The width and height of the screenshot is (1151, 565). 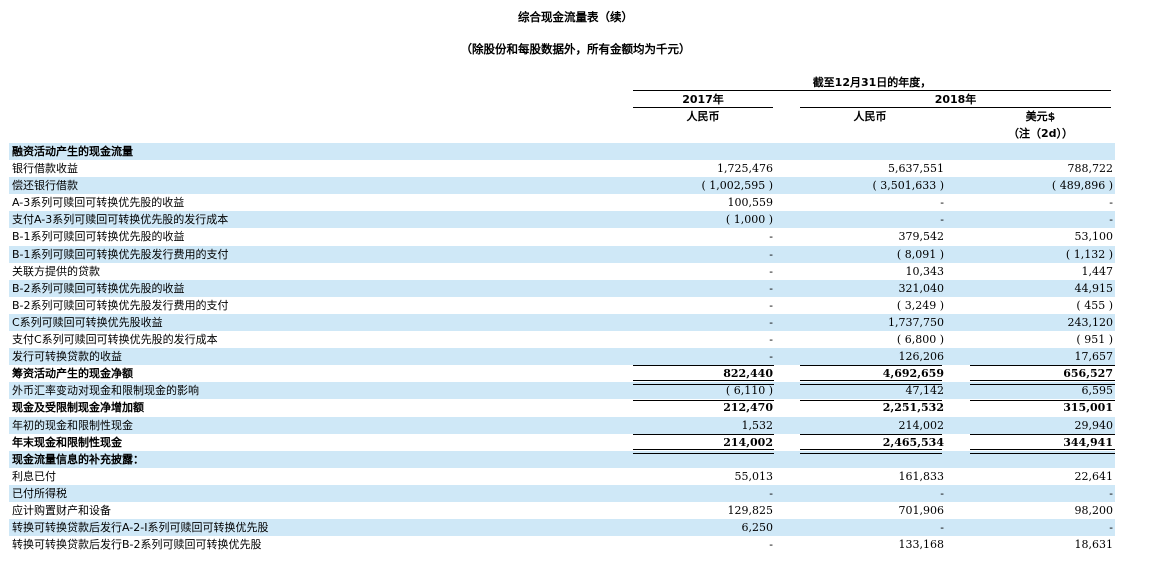 I want to click on row-value-col3: 315,001, so click(x=1088, y=408).